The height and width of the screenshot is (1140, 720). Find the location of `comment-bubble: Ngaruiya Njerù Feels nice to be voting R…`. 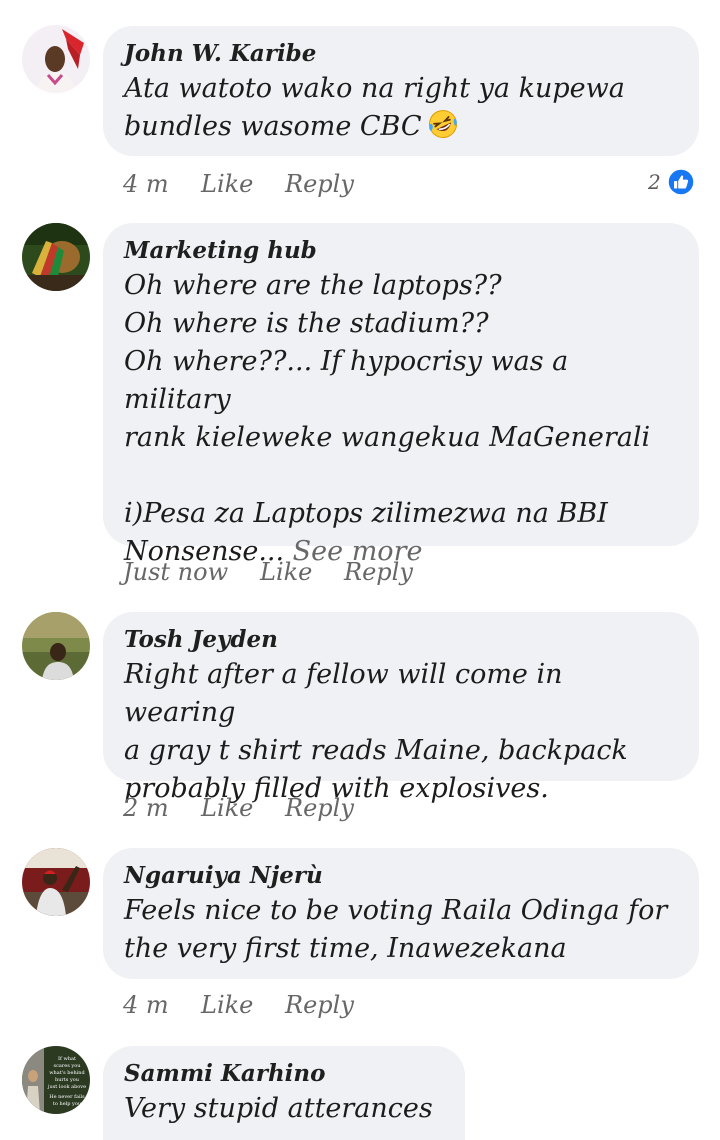

comment-bubble: Ngaruiya Njerù Feels nice to be voting R… is located at coordinates (401, 913).